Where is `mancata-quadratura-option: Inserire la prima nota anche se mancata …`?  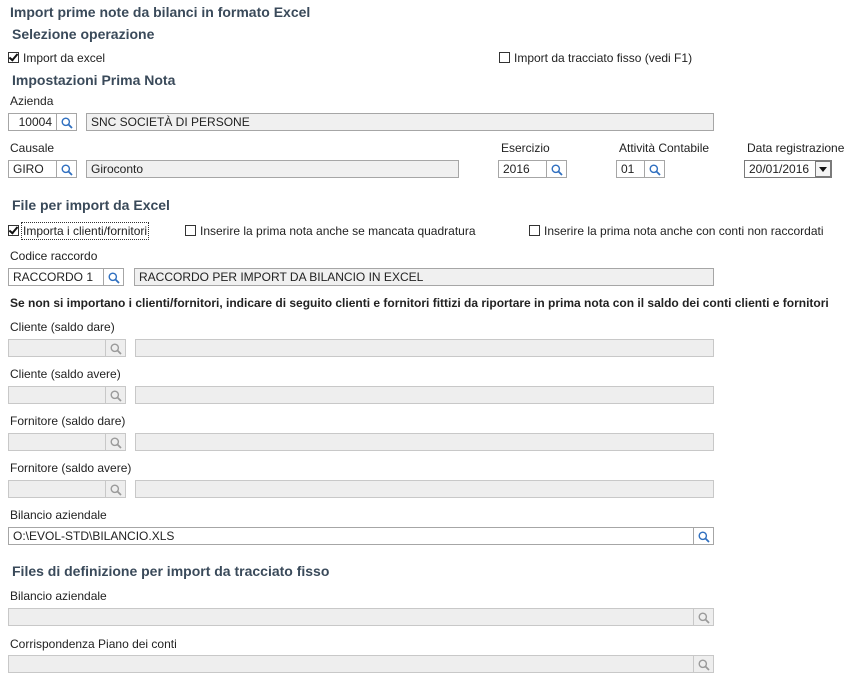 mancata-quadratura-option: Inserire la prima nota anche se mancata … is located at coordinates (330, 230).